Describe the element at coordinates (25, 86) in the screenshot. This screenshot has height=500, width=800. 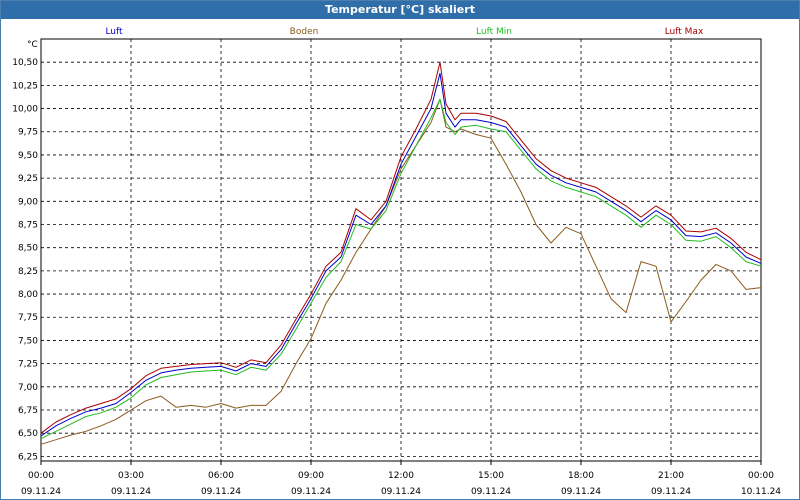
I see `y-tick-label: 10,25` at that location.